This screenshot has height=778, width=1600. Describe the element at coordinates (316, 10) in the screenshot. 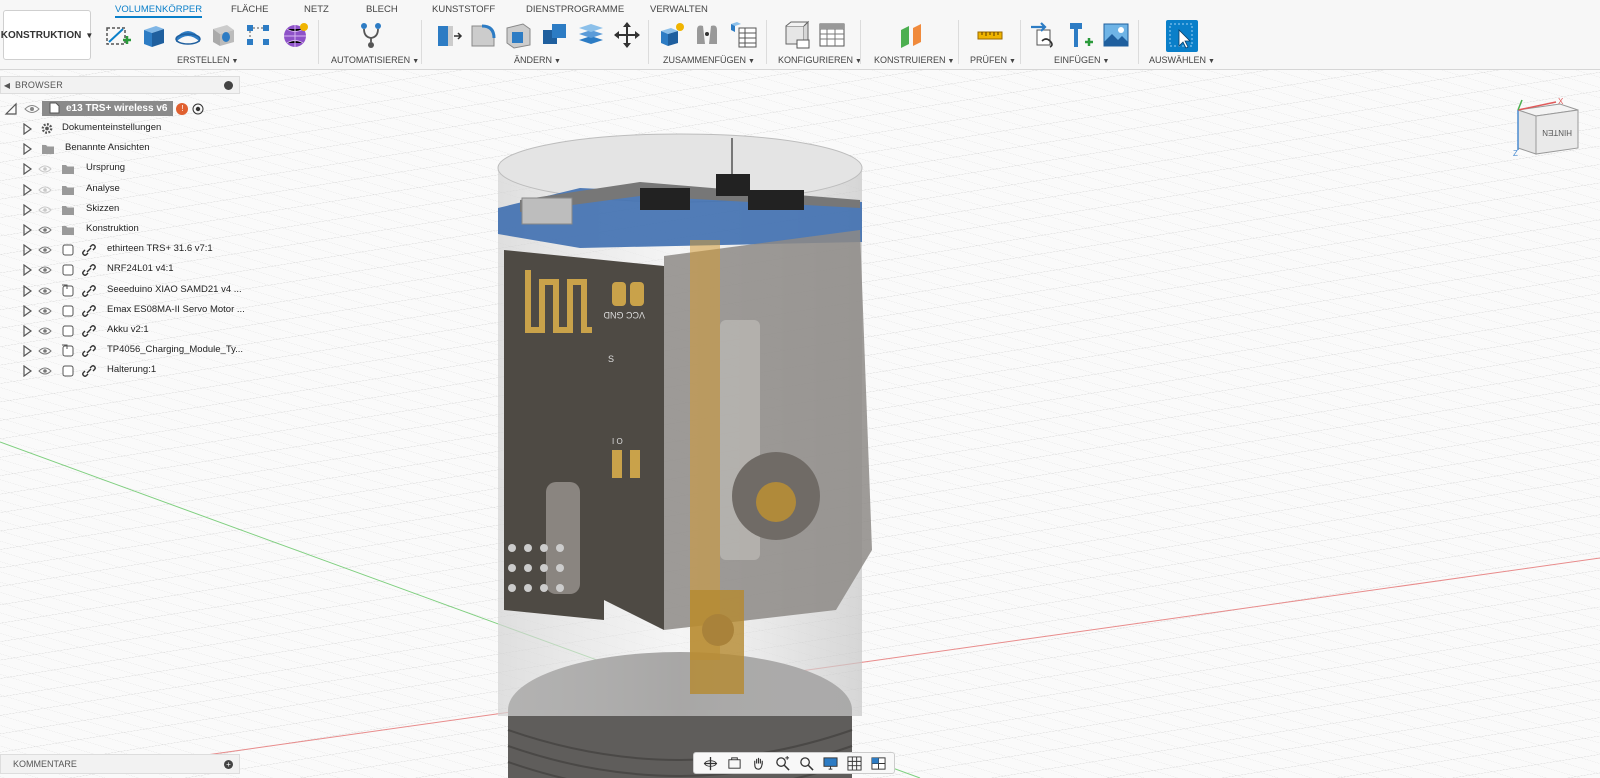

I see `tab-netz: NETZ` at that location.